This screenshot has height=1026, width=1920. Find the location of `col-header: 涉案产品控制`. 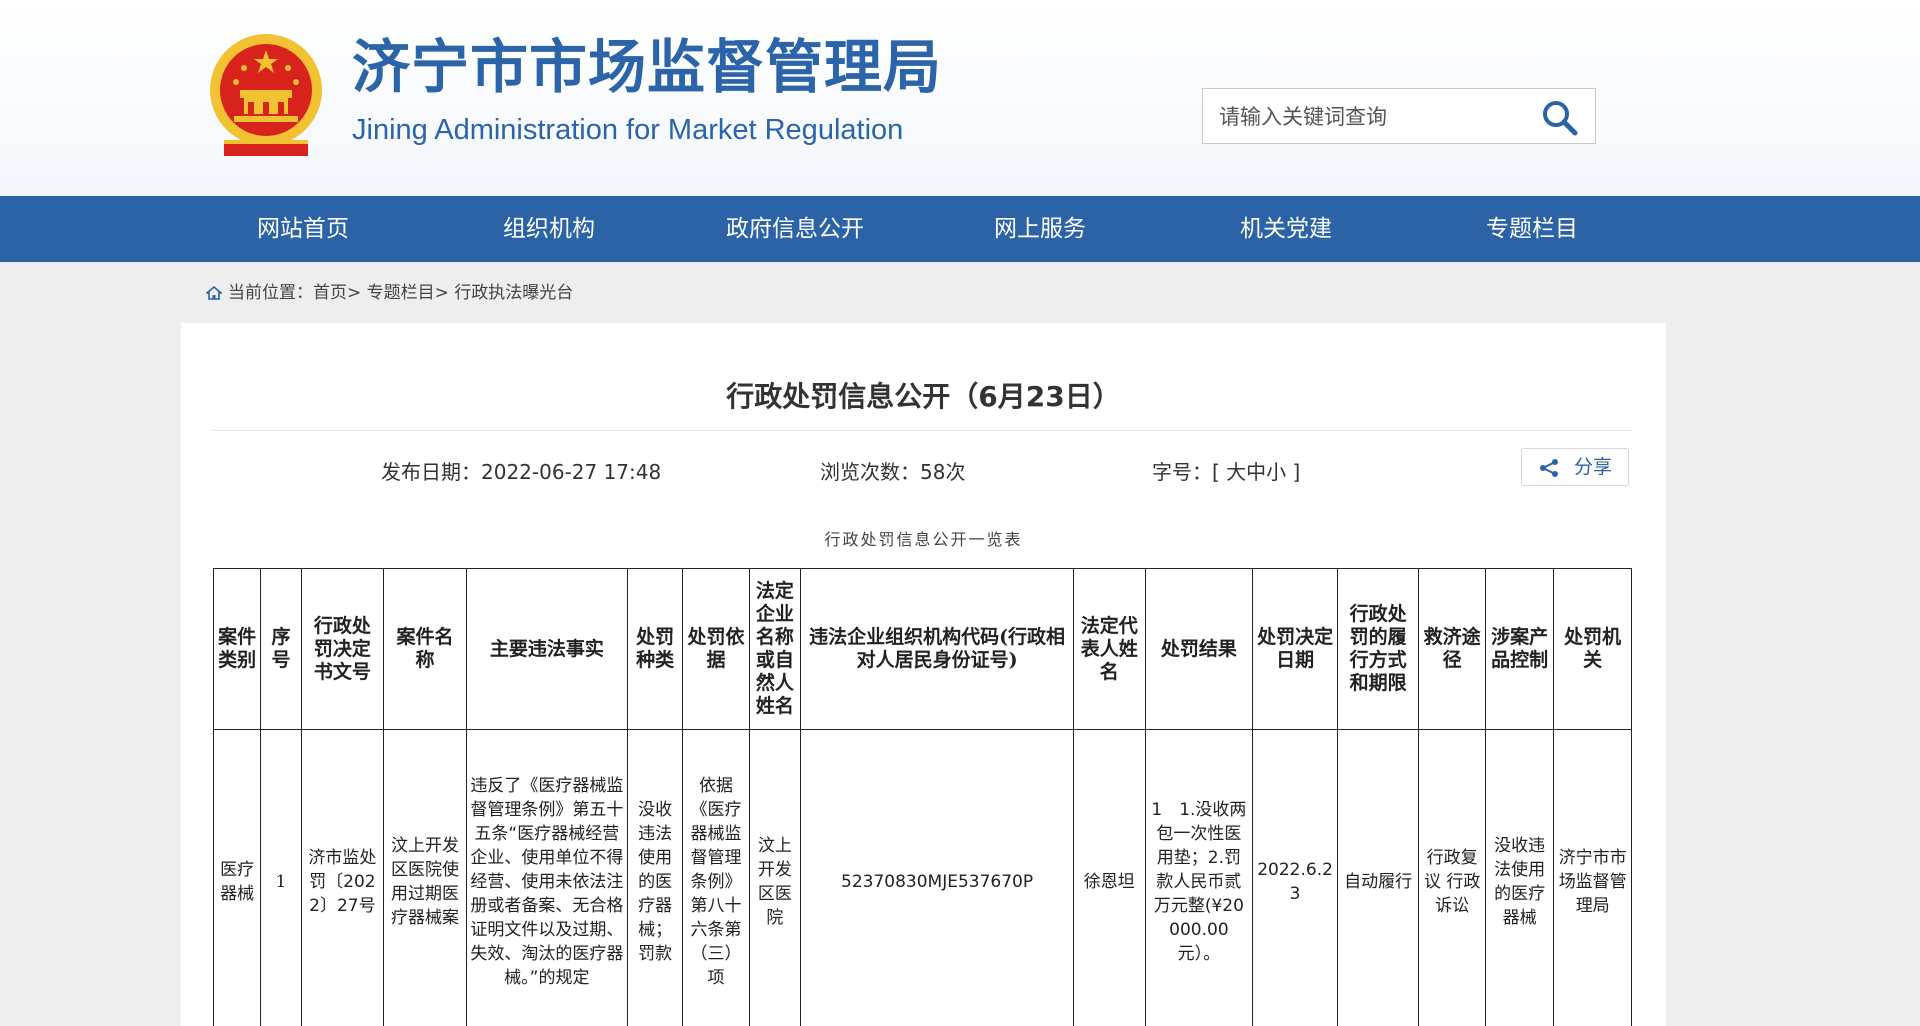

col-header: 涉案产品控制 is located at coordinates (1519, 649).